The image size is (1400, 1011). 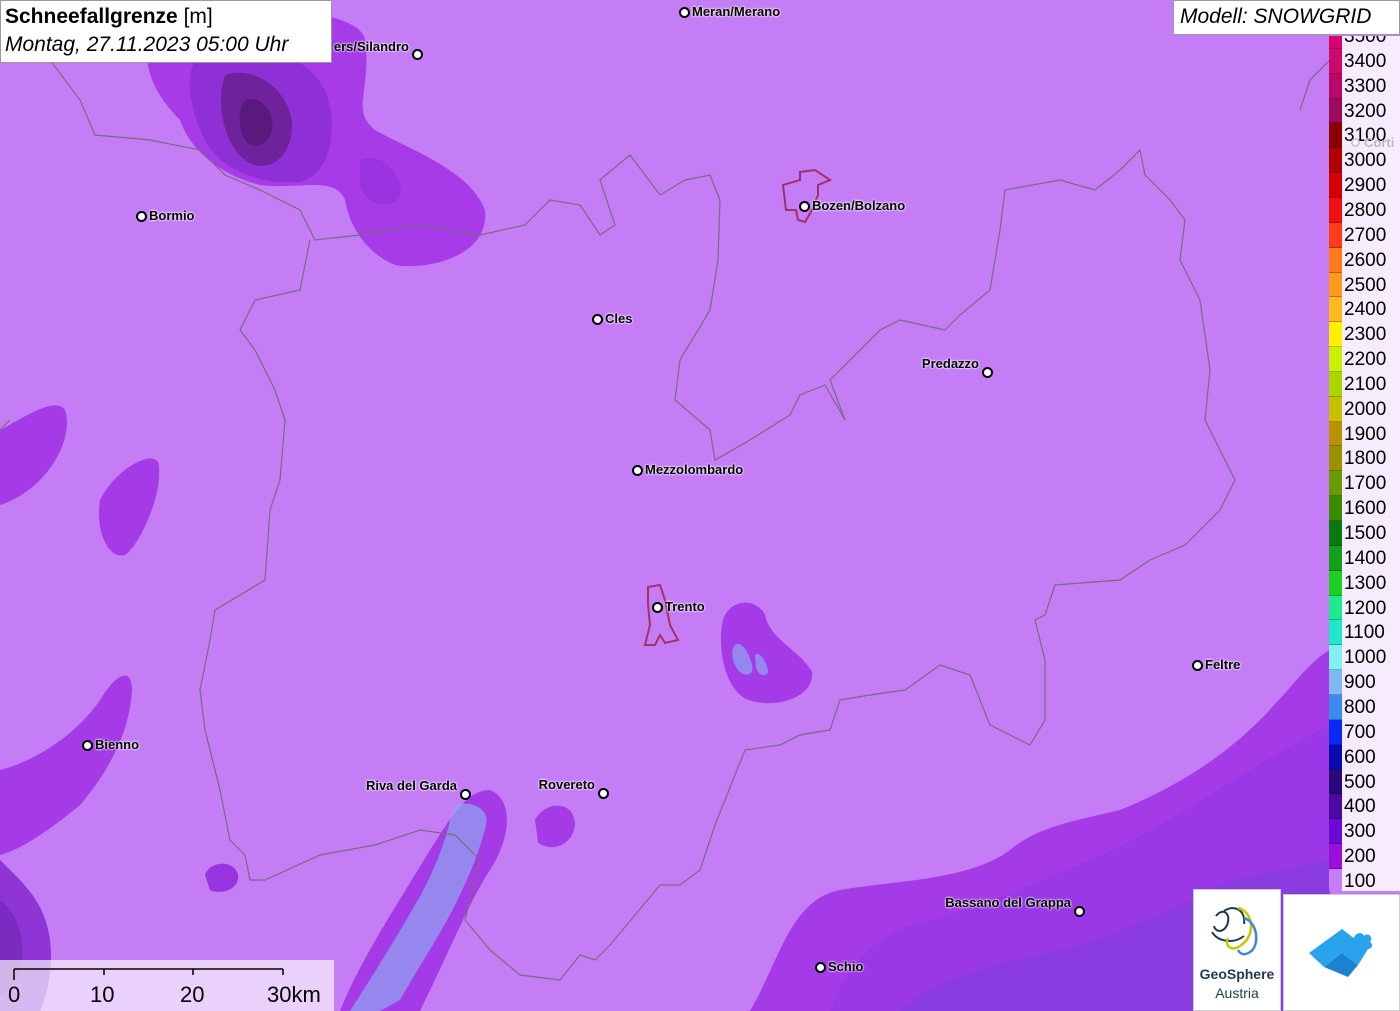 I want to click on geosphere-logo: GeoSphere Austria, so click(x=1237, y=950).